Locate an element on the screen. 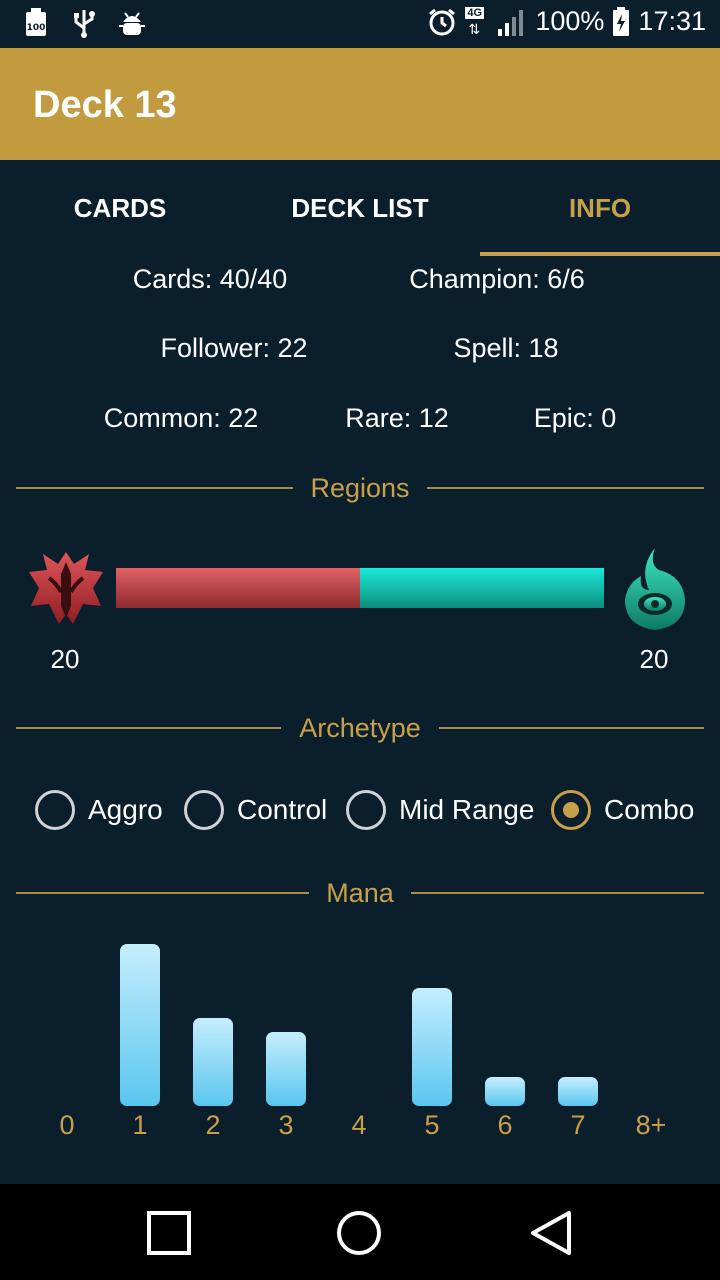 This screenshot has height=1280, width=720. mana-tick-label: 6 is located at coordinates (505, 1125).